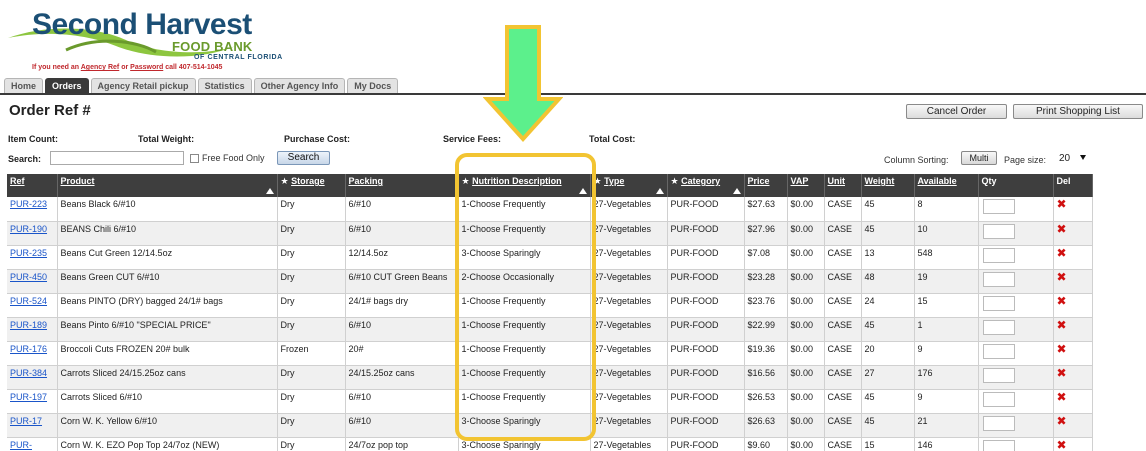  Describe the element at coordinates (24, 85) in the screenshot. I see `tab-home: Home` at that location.